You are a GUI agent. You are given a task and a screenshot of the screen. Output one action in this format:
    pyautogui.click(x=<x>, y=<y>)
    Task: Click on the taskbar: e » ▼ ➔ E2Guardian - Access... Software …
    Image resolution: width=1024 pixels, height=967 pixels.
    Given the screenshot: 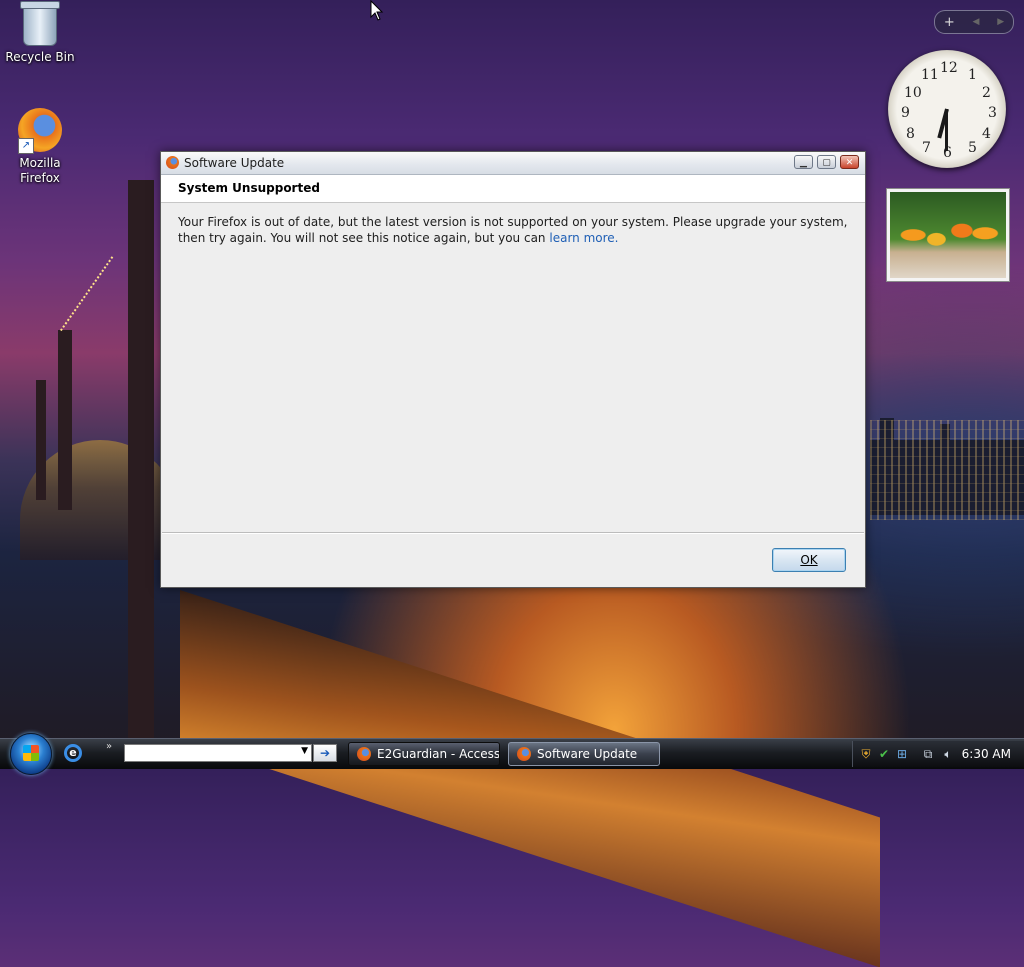 What is the action you would take?
    pyautogui.click(x=512, y=754)
    